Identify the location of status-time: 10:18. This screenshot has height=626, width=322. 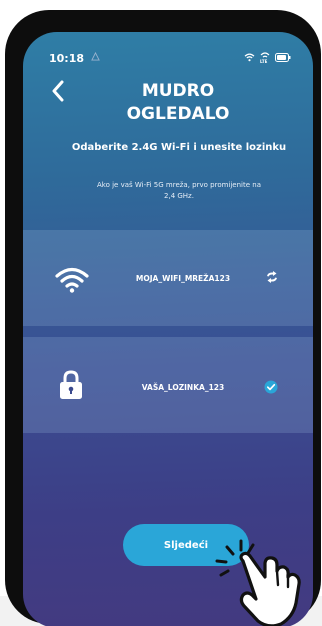
(67, 58).